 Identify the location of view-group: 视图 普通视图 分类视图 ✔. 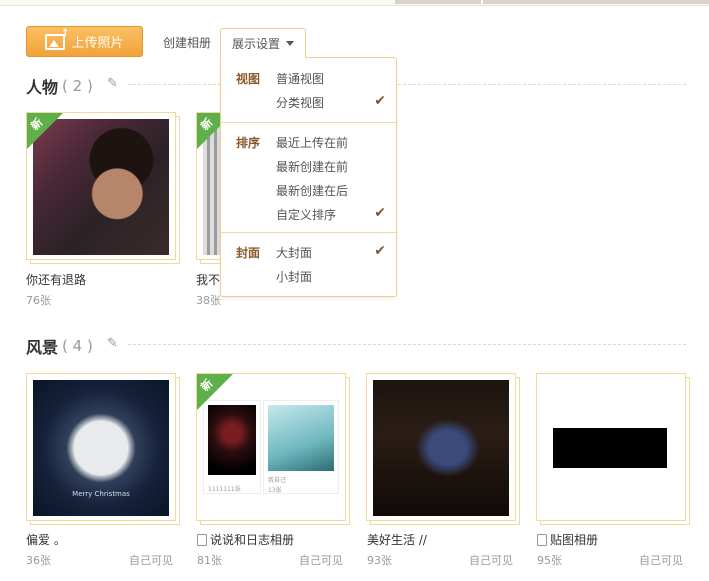
(308, 90).